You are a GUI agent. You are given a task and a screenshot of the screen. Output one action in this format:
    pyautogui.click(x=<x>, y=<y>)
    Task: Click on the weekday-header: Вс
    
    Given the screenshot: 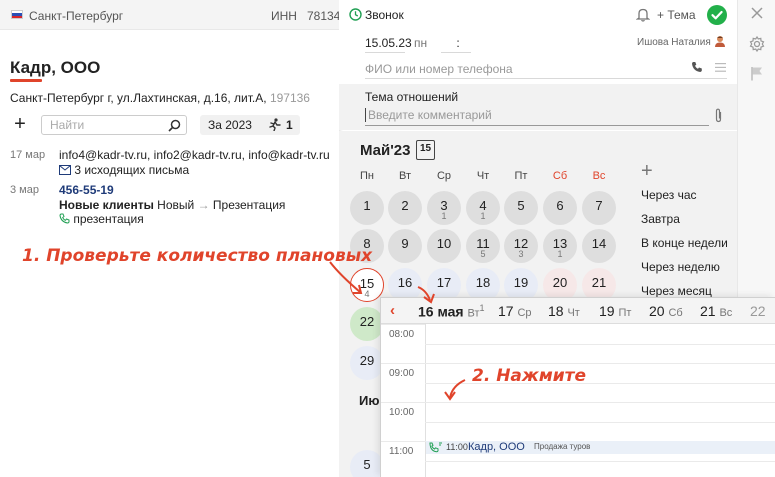 What is the action you would take?
    pyautogui.click(x=599, y=176)
    